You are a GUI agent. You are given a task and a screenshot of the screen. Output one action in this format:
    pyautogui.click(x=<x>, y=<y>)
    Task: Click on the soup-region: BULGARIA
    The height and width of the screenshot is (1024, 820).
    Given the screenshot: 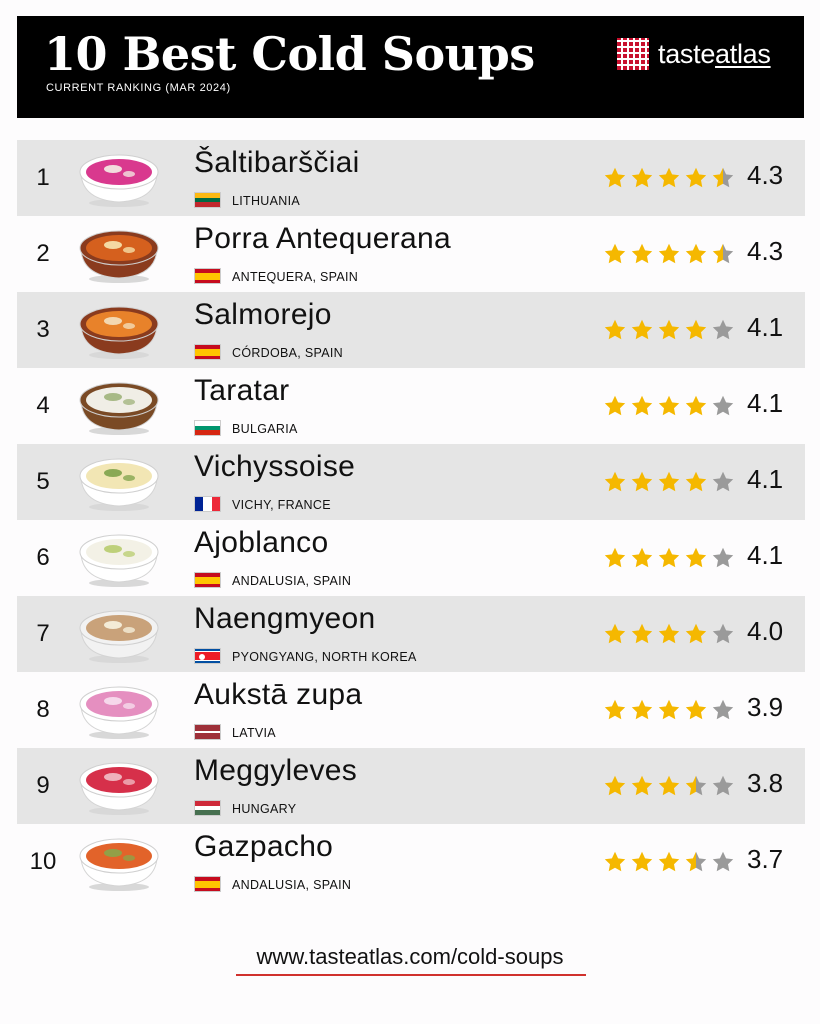 What is the action you would take?
    pyautogui.click(x=265, y=429)
    